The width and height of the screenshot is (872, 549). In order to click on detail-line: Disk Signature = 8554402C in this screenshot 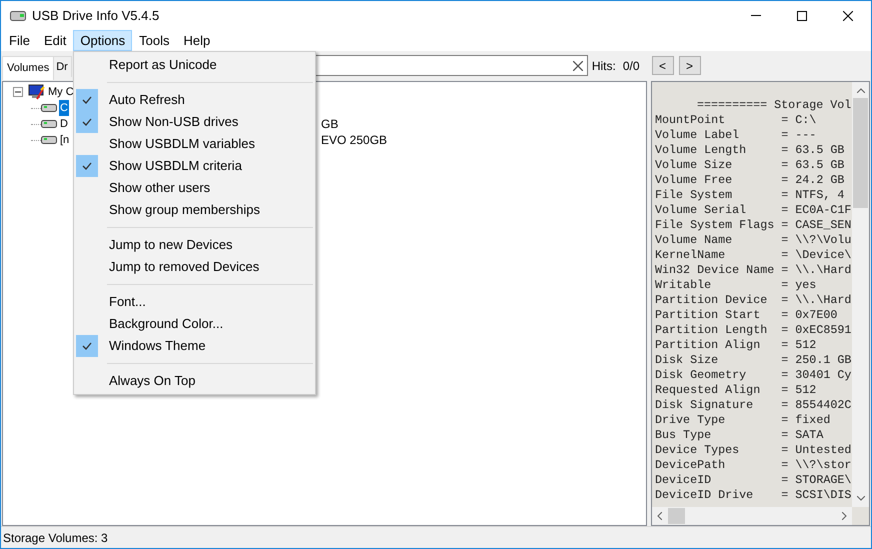, I will do `click(753, 405)`.